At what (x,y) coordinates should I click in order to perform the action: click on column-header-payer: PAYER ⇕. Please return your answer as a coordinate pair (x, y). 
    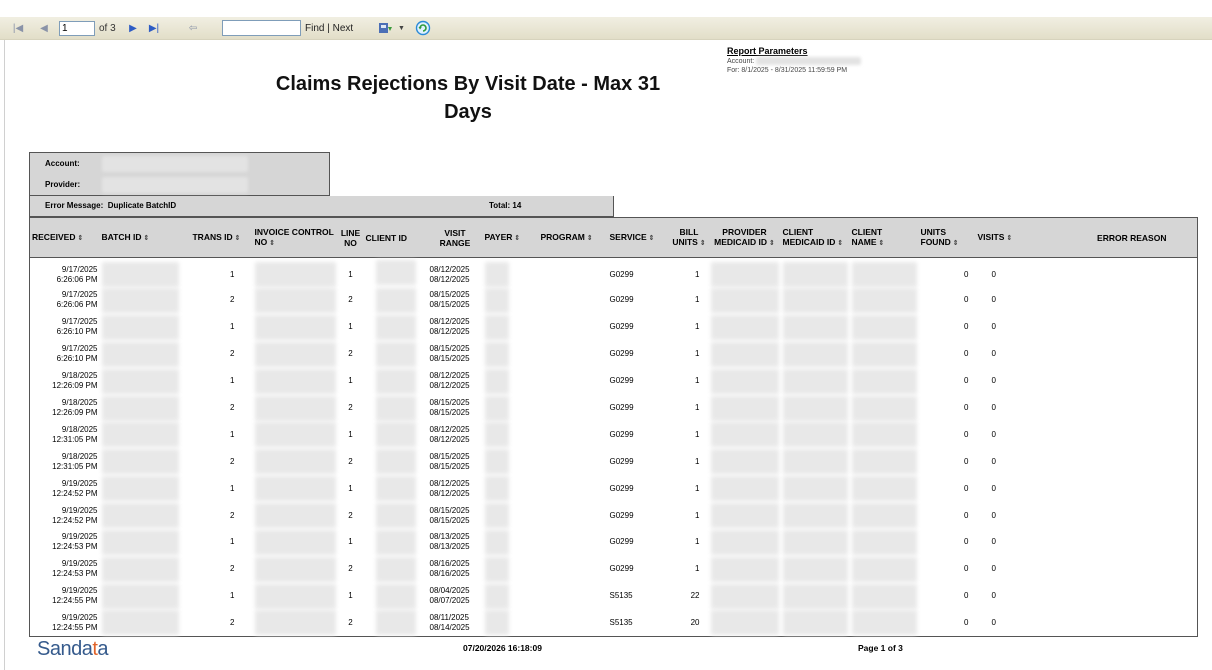
    Looking at the image, I should click on (510, 237).